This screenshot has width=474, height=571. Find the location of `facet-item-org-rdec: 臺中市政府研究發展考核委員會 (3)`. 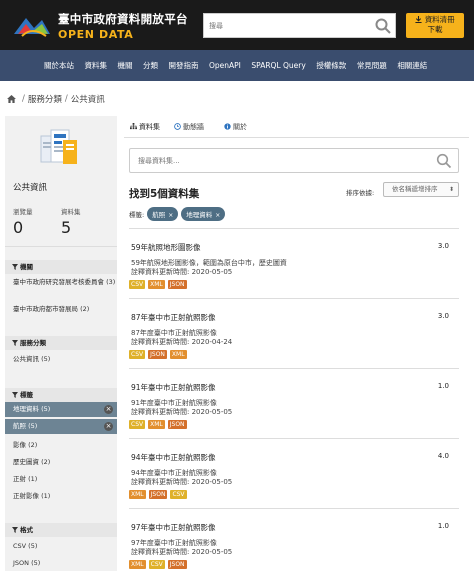

facet-item-org-rdec: 臺中市政府研究發展考核委員會 (3) is located at coordinates (61, 282).